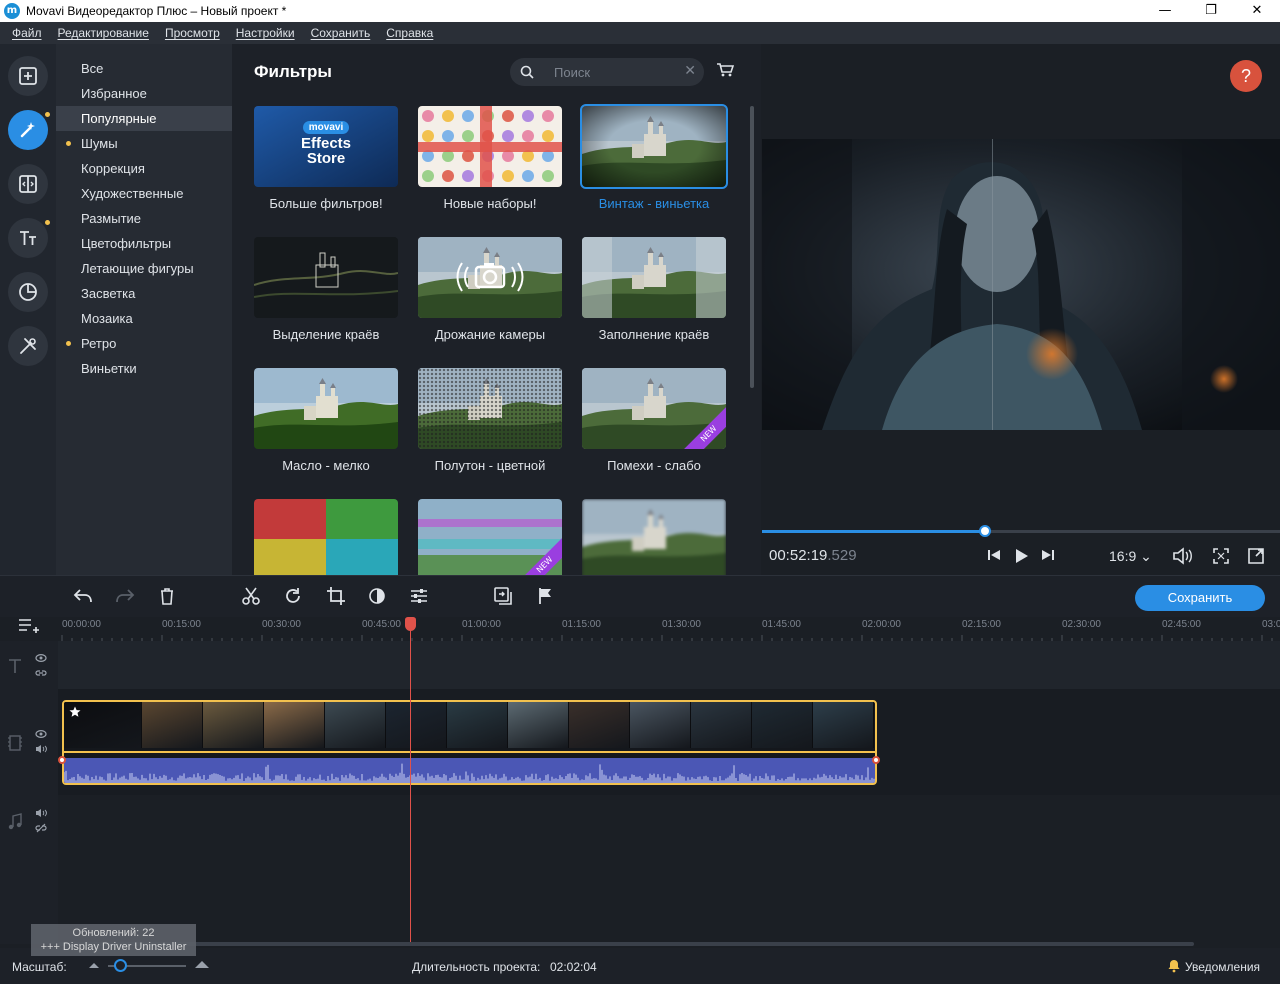 Image resolution: width=1280 pixels, height=984 pixels. I want to click on category-item: Все, so click(144, 68).